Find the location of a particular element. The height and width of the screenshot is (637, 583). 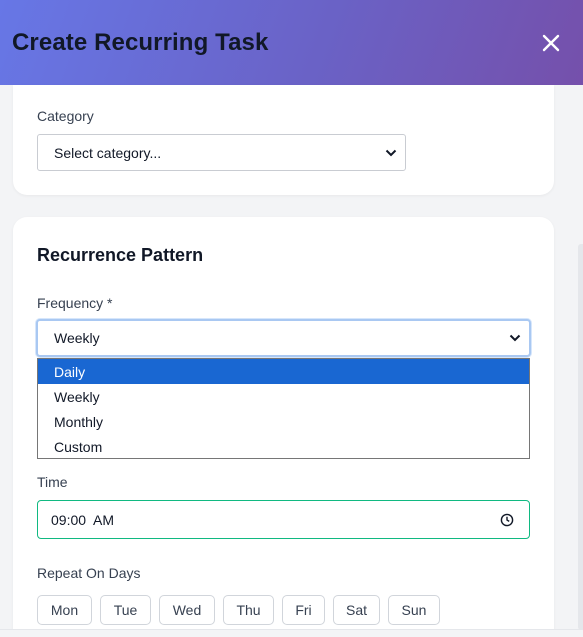

day-button-sun: Sun is located at coordinates (414, 610).